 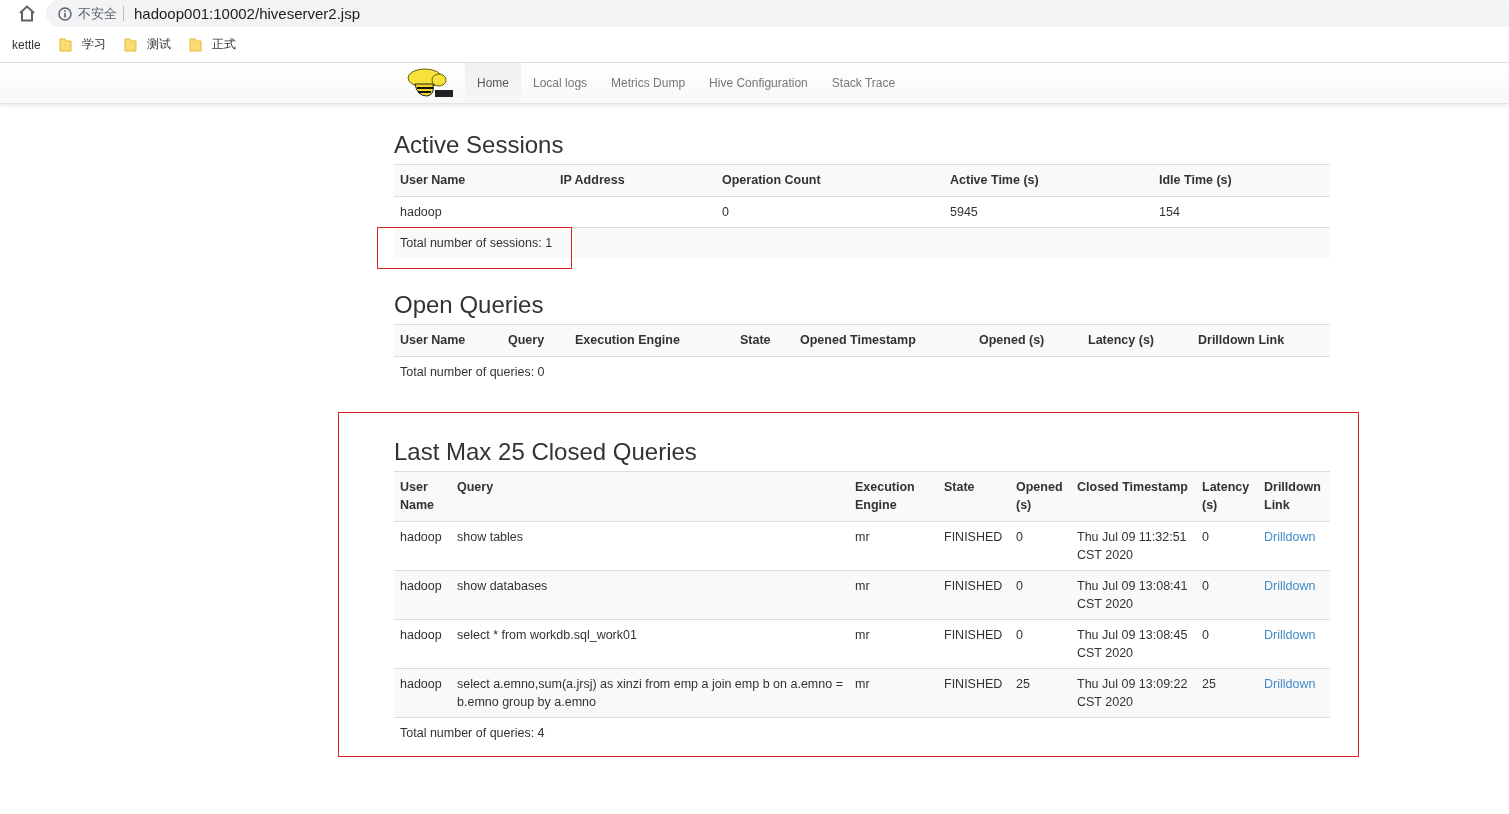 What do you see at coordinates (472, 733) in the screenshot?
I see `total-count: Total number of queries: 4` at bounding box center [472, 733].